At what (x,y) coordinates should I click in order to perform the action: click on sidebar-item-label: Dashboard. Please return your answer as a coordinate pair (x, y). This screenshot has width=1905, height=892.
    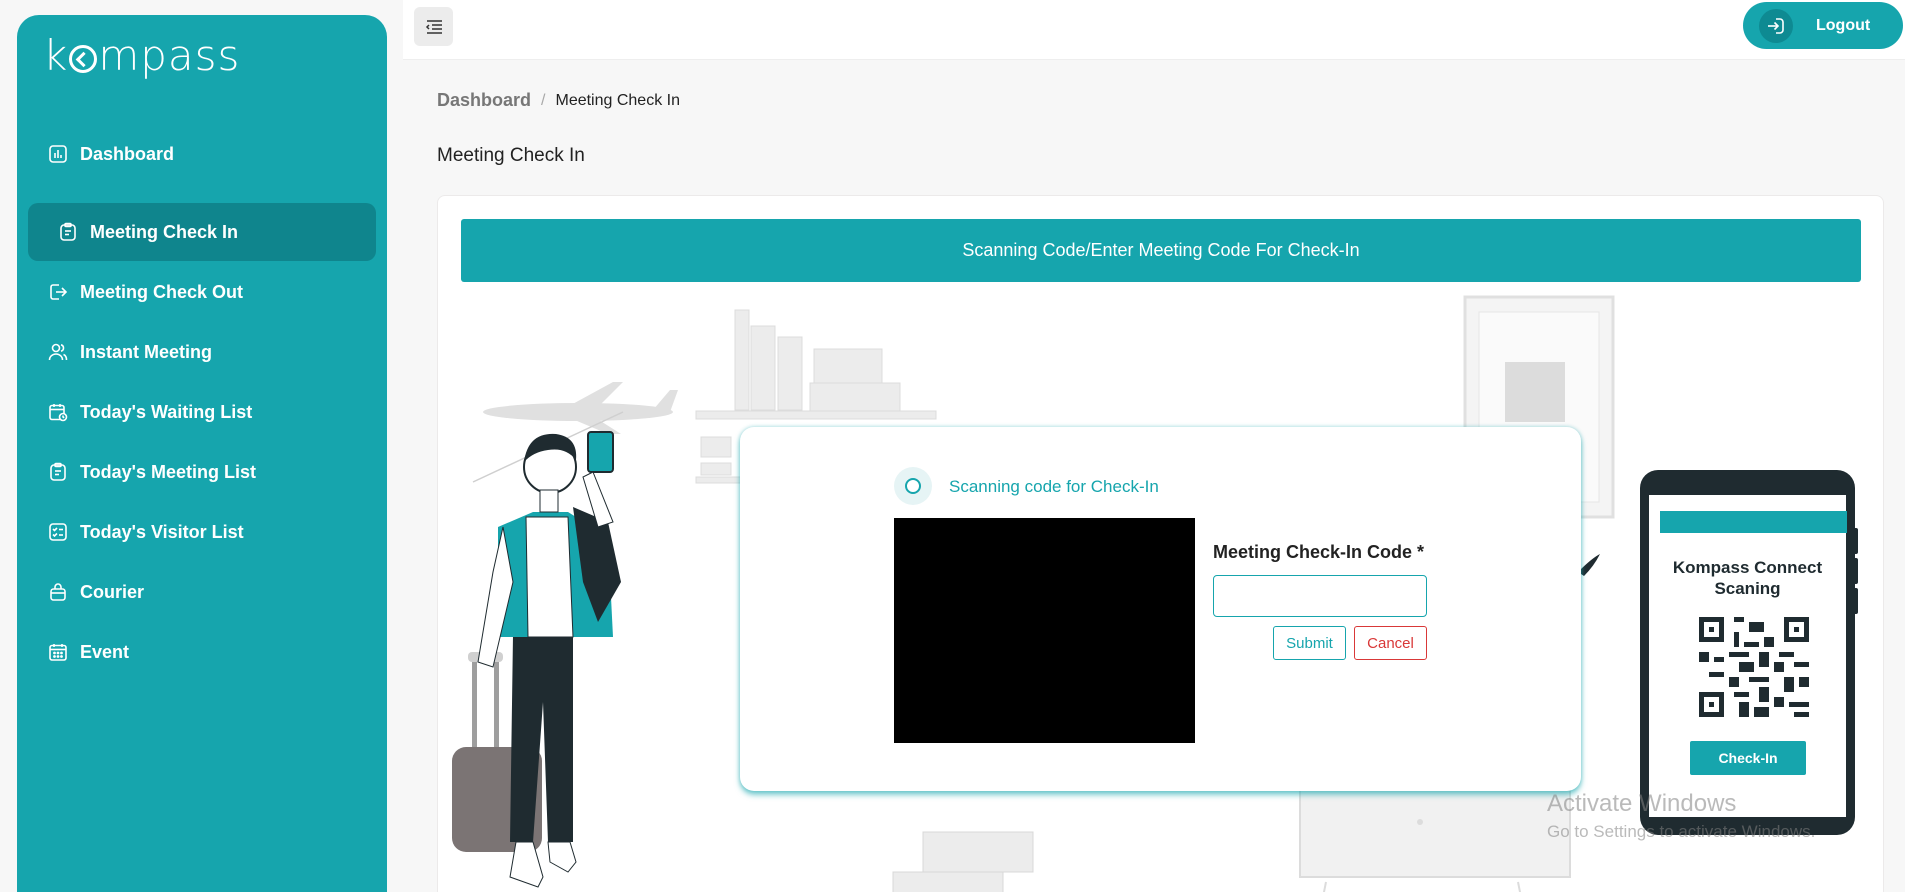
    Looking at the image, I should click on (127, 153).